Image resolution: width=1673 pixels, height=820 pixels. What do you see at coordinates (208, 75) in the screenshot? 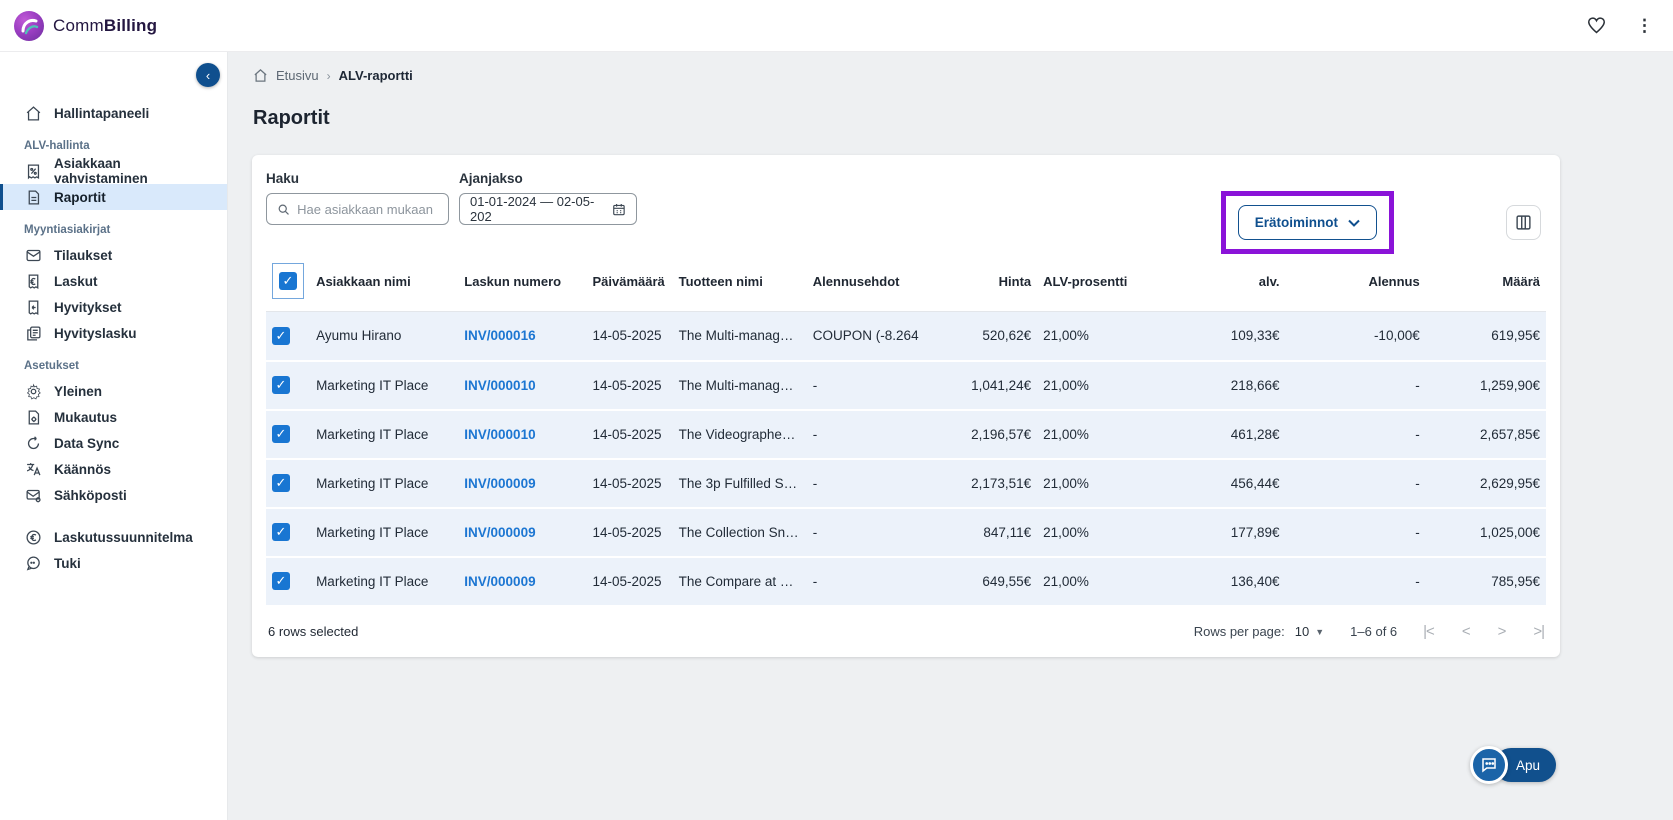
I see `sidebar-collapse-button: ‹` at bounding box center [208, 75].